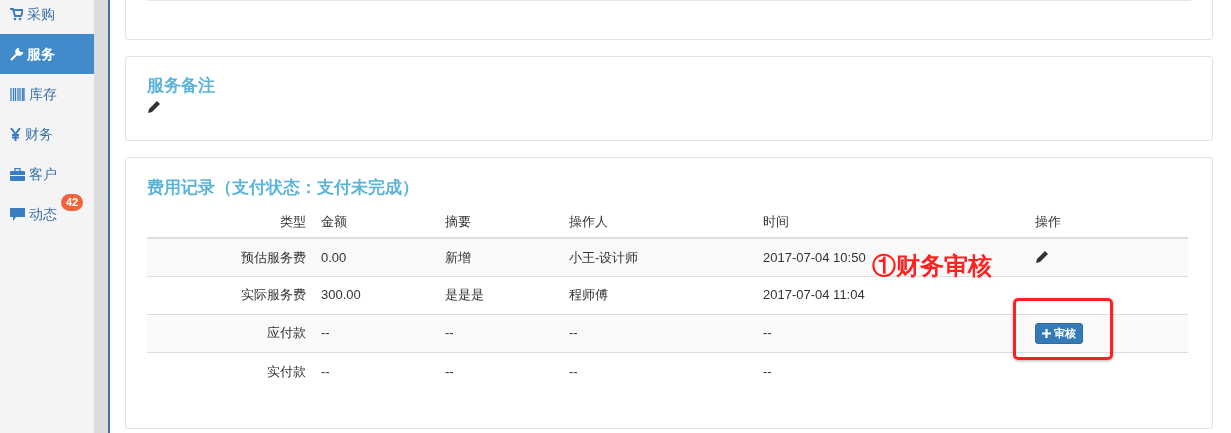 This screenshot has width=1231, height=433. Describe the element at coordinates (286, 333) in the screenshot. I see `table-cell: 应付款` at that location.